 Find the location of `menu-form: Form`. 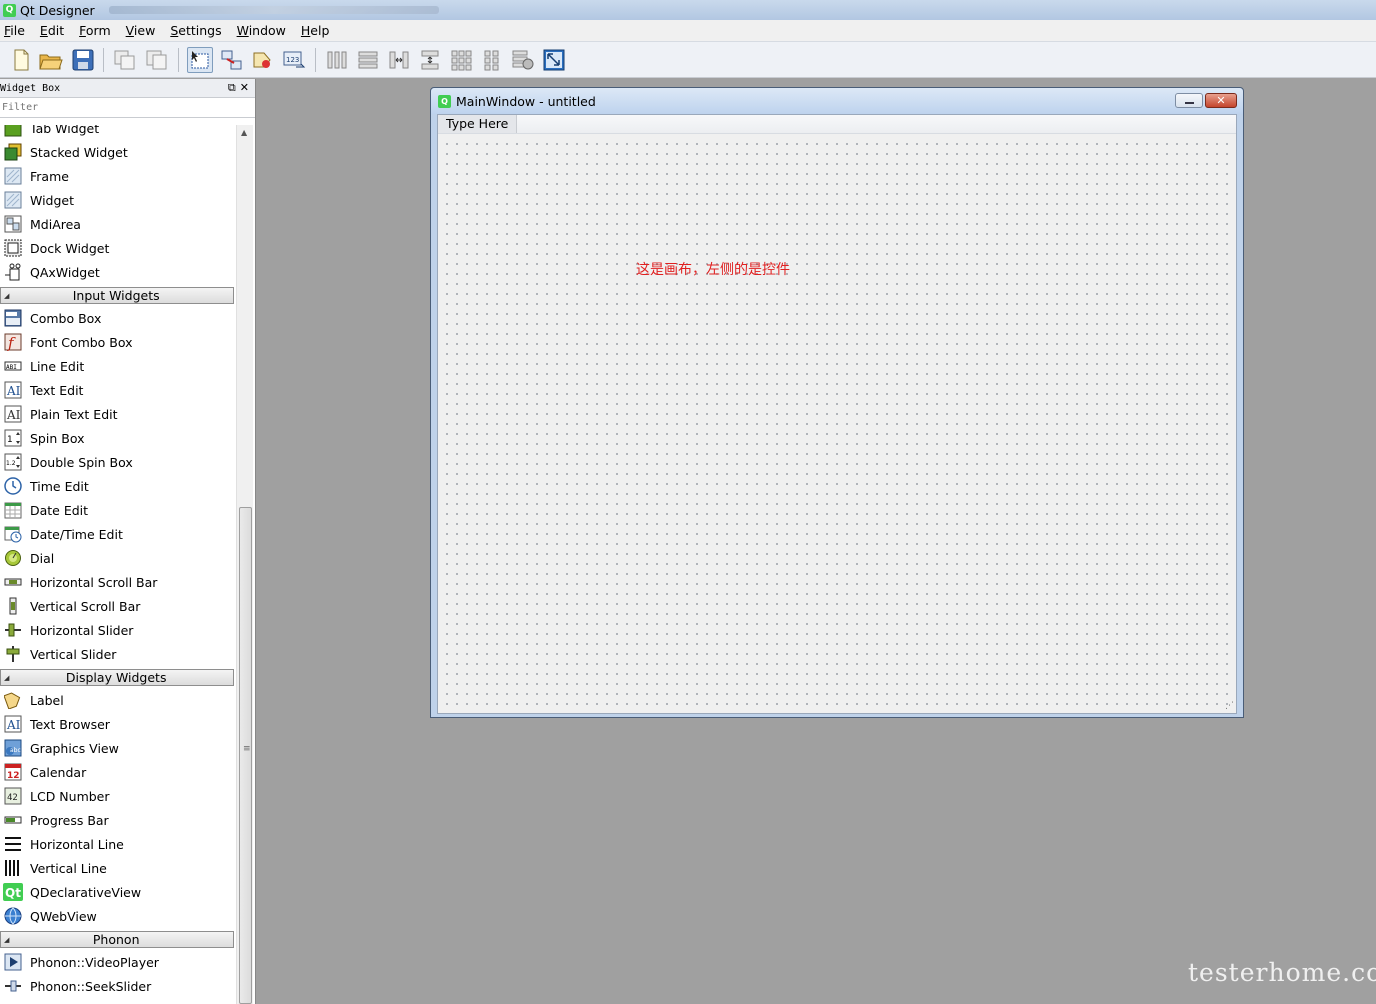

menu-form: Form is located at coordinates (95, 30).